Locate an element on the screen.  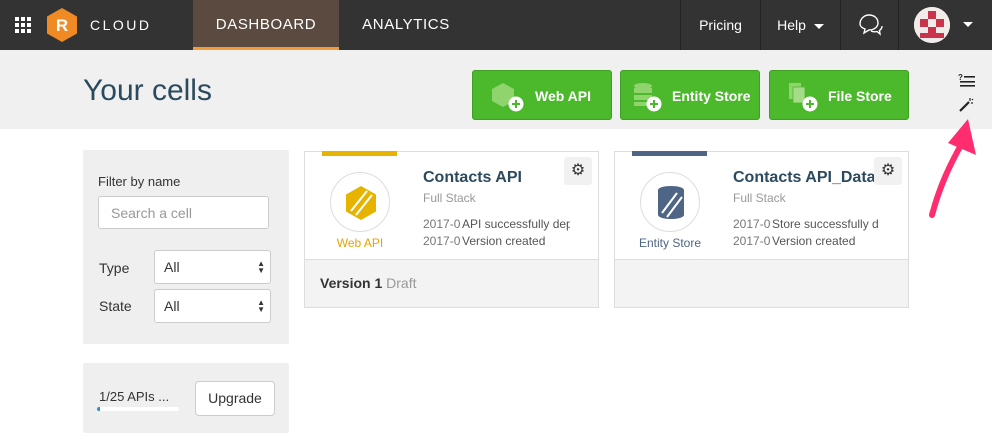
card-log-entry: 2017-0 Store successfully d is located at coordinates (806, 224).